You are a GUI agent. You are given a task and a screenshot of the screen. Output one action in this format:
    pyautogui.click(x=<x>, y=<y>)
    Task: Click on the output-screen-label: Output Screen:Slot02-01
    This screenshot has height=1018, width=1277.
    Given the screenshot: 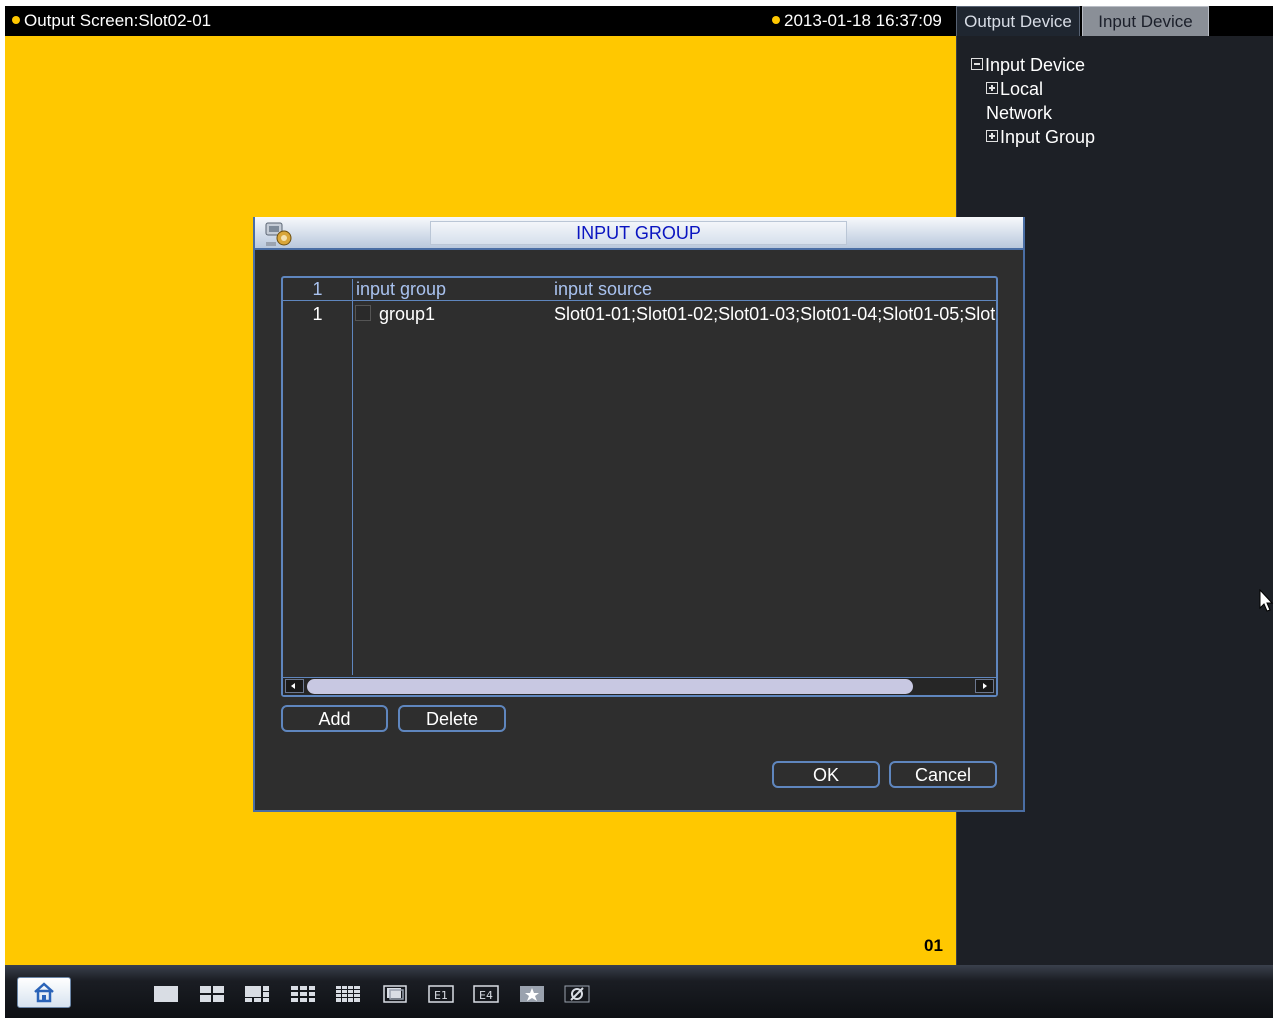 What is the action you would take?
    pyautogui.click(x=111, y=21)
    